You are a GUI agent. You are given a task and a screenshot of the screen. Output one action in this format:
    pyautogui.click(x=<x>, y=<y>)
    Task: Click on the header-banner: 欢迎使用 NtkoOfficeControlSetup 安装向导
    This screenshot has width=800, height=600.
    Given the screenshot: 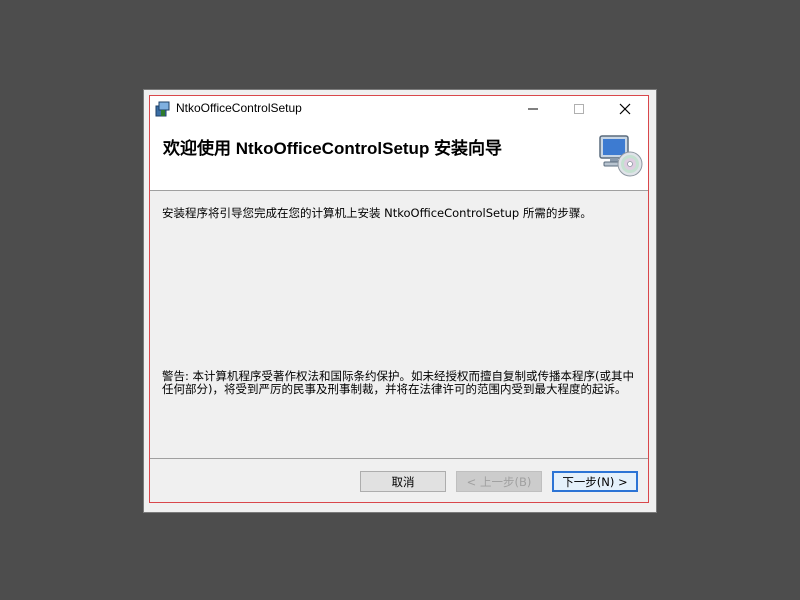 What is the action you would take?
    pyautogui.click(x=399, y=156)
    